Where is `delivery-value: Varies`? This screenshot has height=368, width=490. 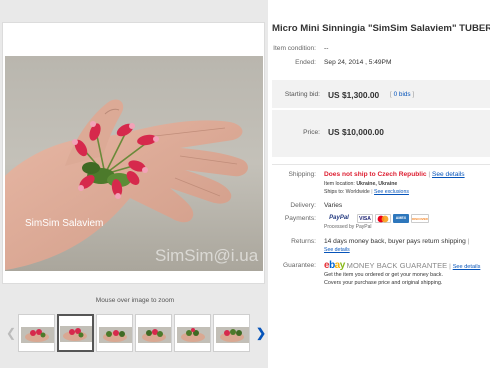
delivery-value: Varies is located at coordinates (333, 205).